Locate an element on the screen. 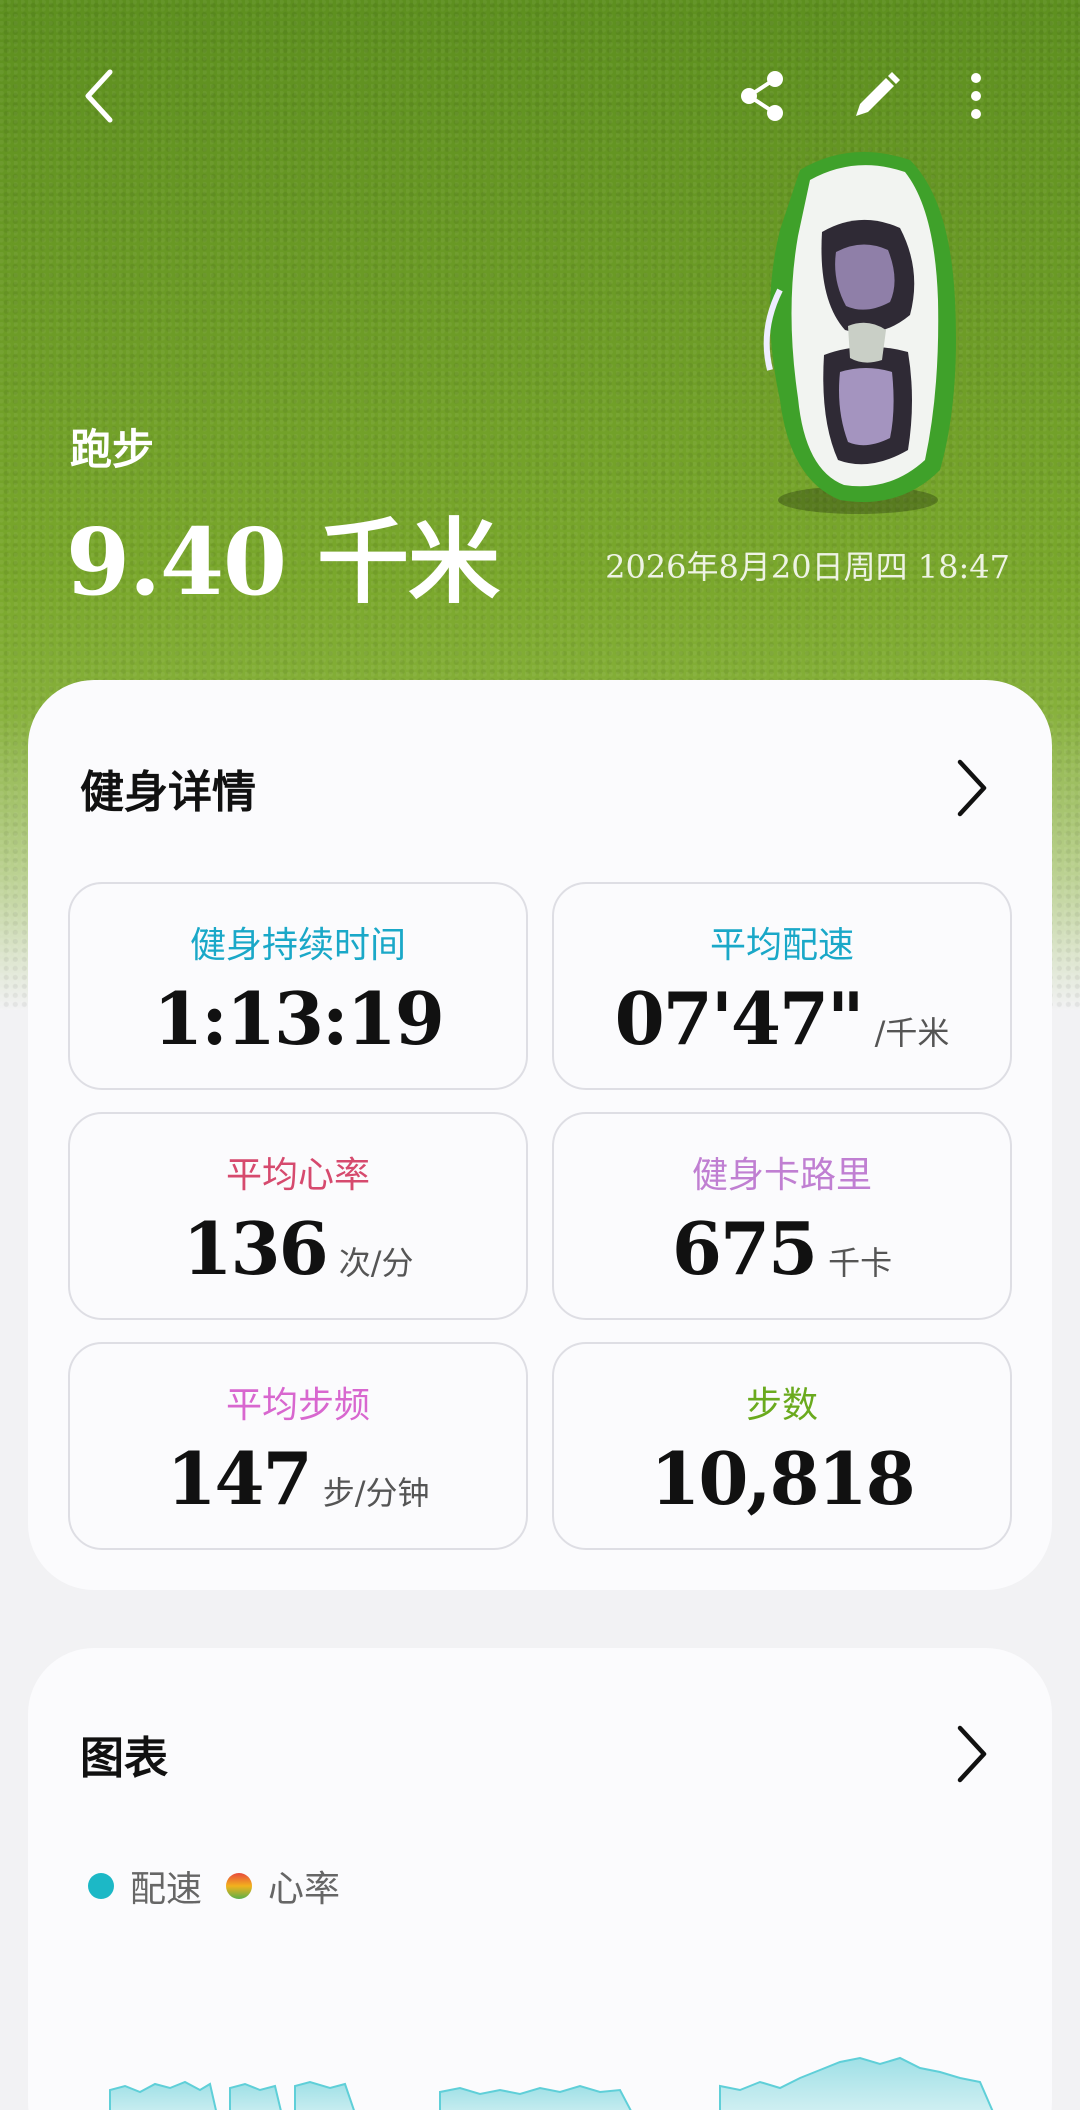  running-shoe-image is located at coordinates (859, 333).